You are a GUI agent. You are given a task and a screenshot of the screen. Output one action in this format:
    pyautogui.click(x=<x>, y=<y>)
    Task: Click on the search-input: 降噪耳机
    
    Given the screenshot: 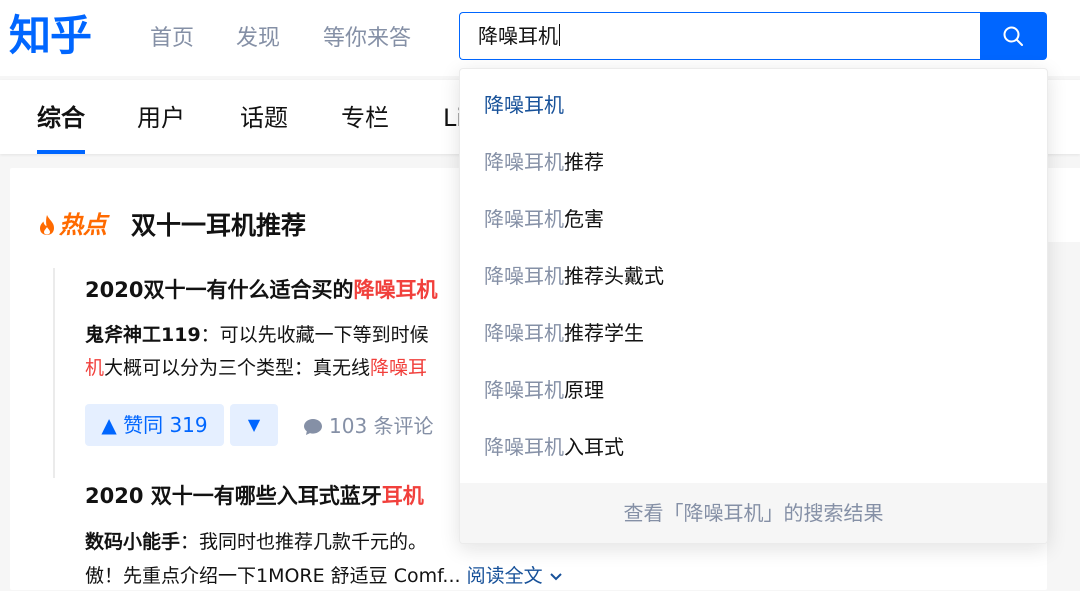 What is the action you would take?
    pyautogui.click(x=719, y=36)
    